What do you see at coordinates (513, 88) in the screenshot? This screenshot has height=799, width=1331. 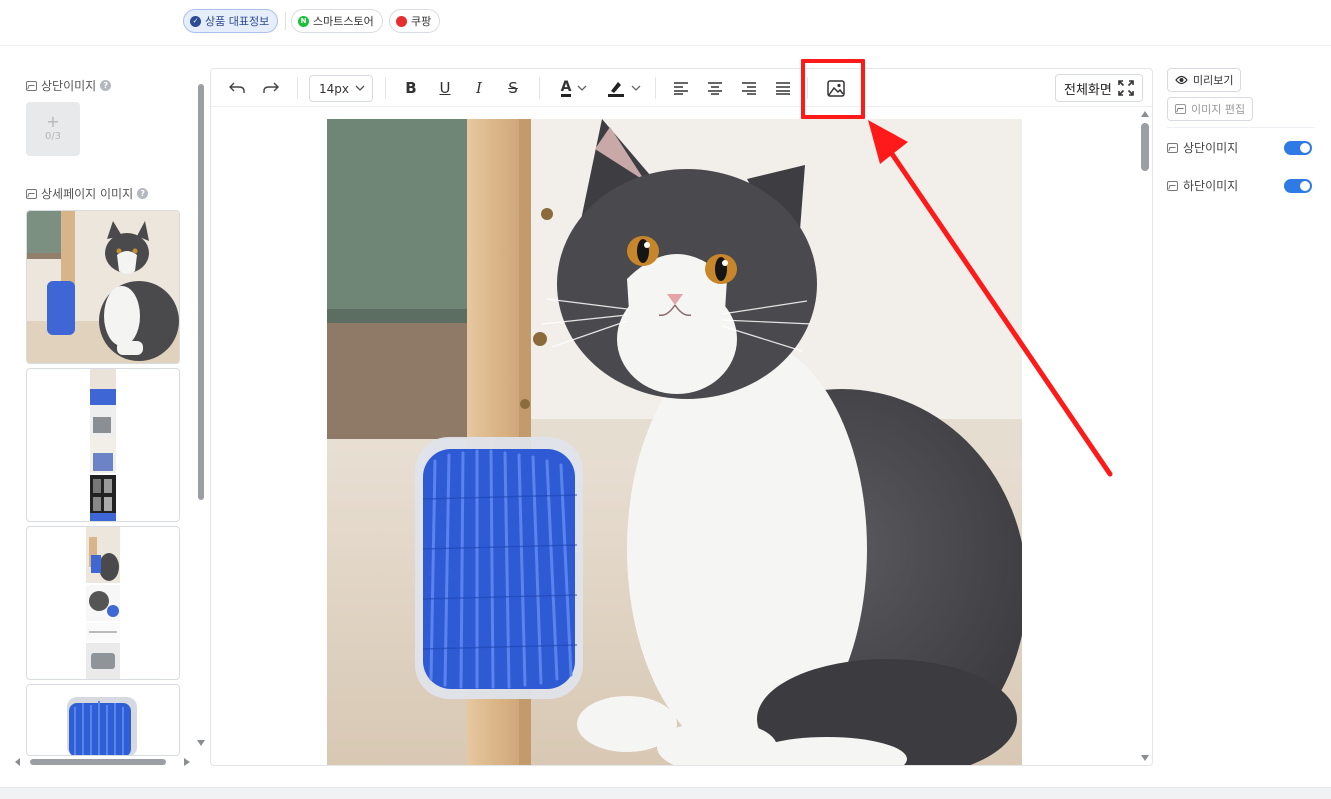 I see `strikethrough-button: S` at bounding box center [513, 88].